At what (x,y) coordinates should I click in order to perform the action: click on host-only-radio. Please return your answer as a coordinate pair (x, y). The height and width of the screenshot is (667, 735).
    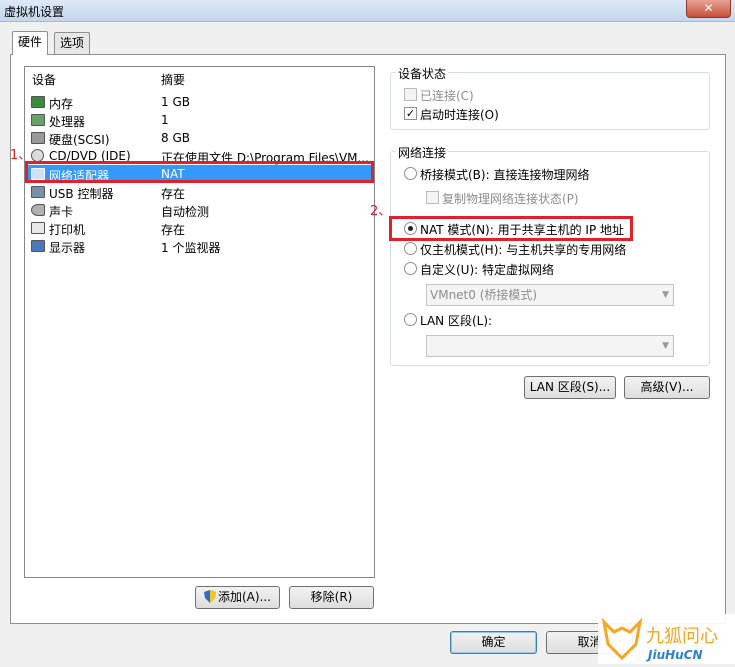
    Looking at the image, I should click on (410, 248).